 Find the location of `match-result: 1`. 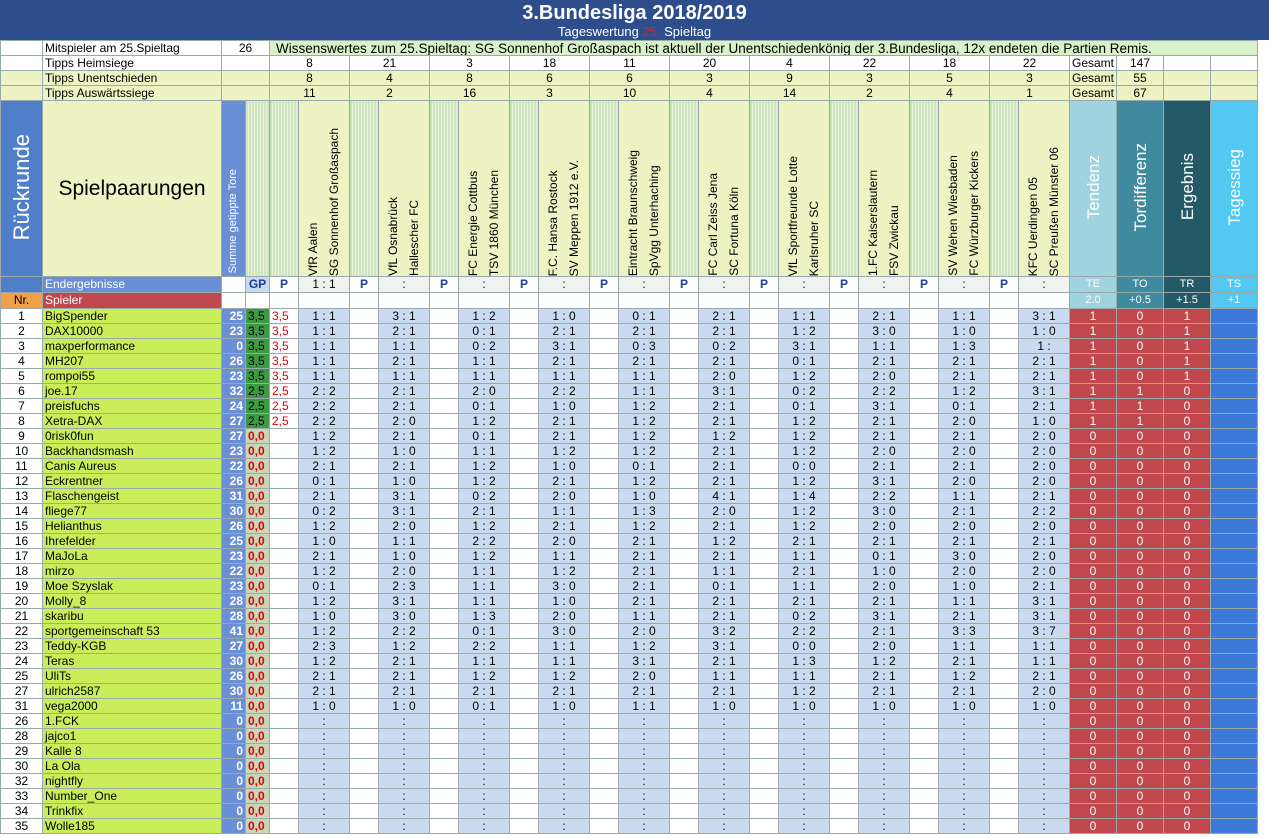

match-result: 1 is located at coordinates (324, 284).